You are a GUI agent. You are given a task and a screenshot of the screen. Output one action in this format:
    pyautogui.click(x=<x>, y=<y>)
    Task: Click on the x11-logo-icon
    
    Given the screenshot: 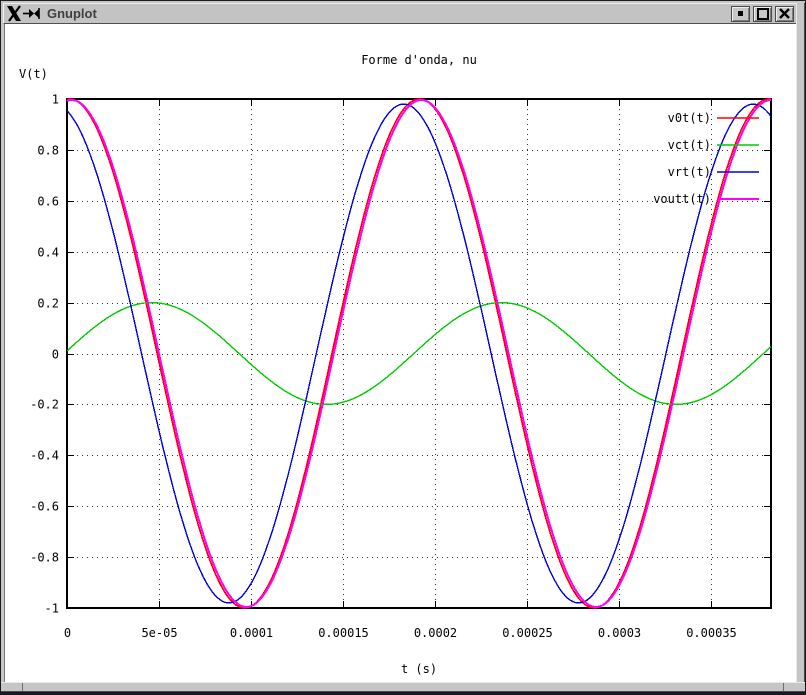 What is the action you would take?
    pyautogui.click(x=14, y=13)
    